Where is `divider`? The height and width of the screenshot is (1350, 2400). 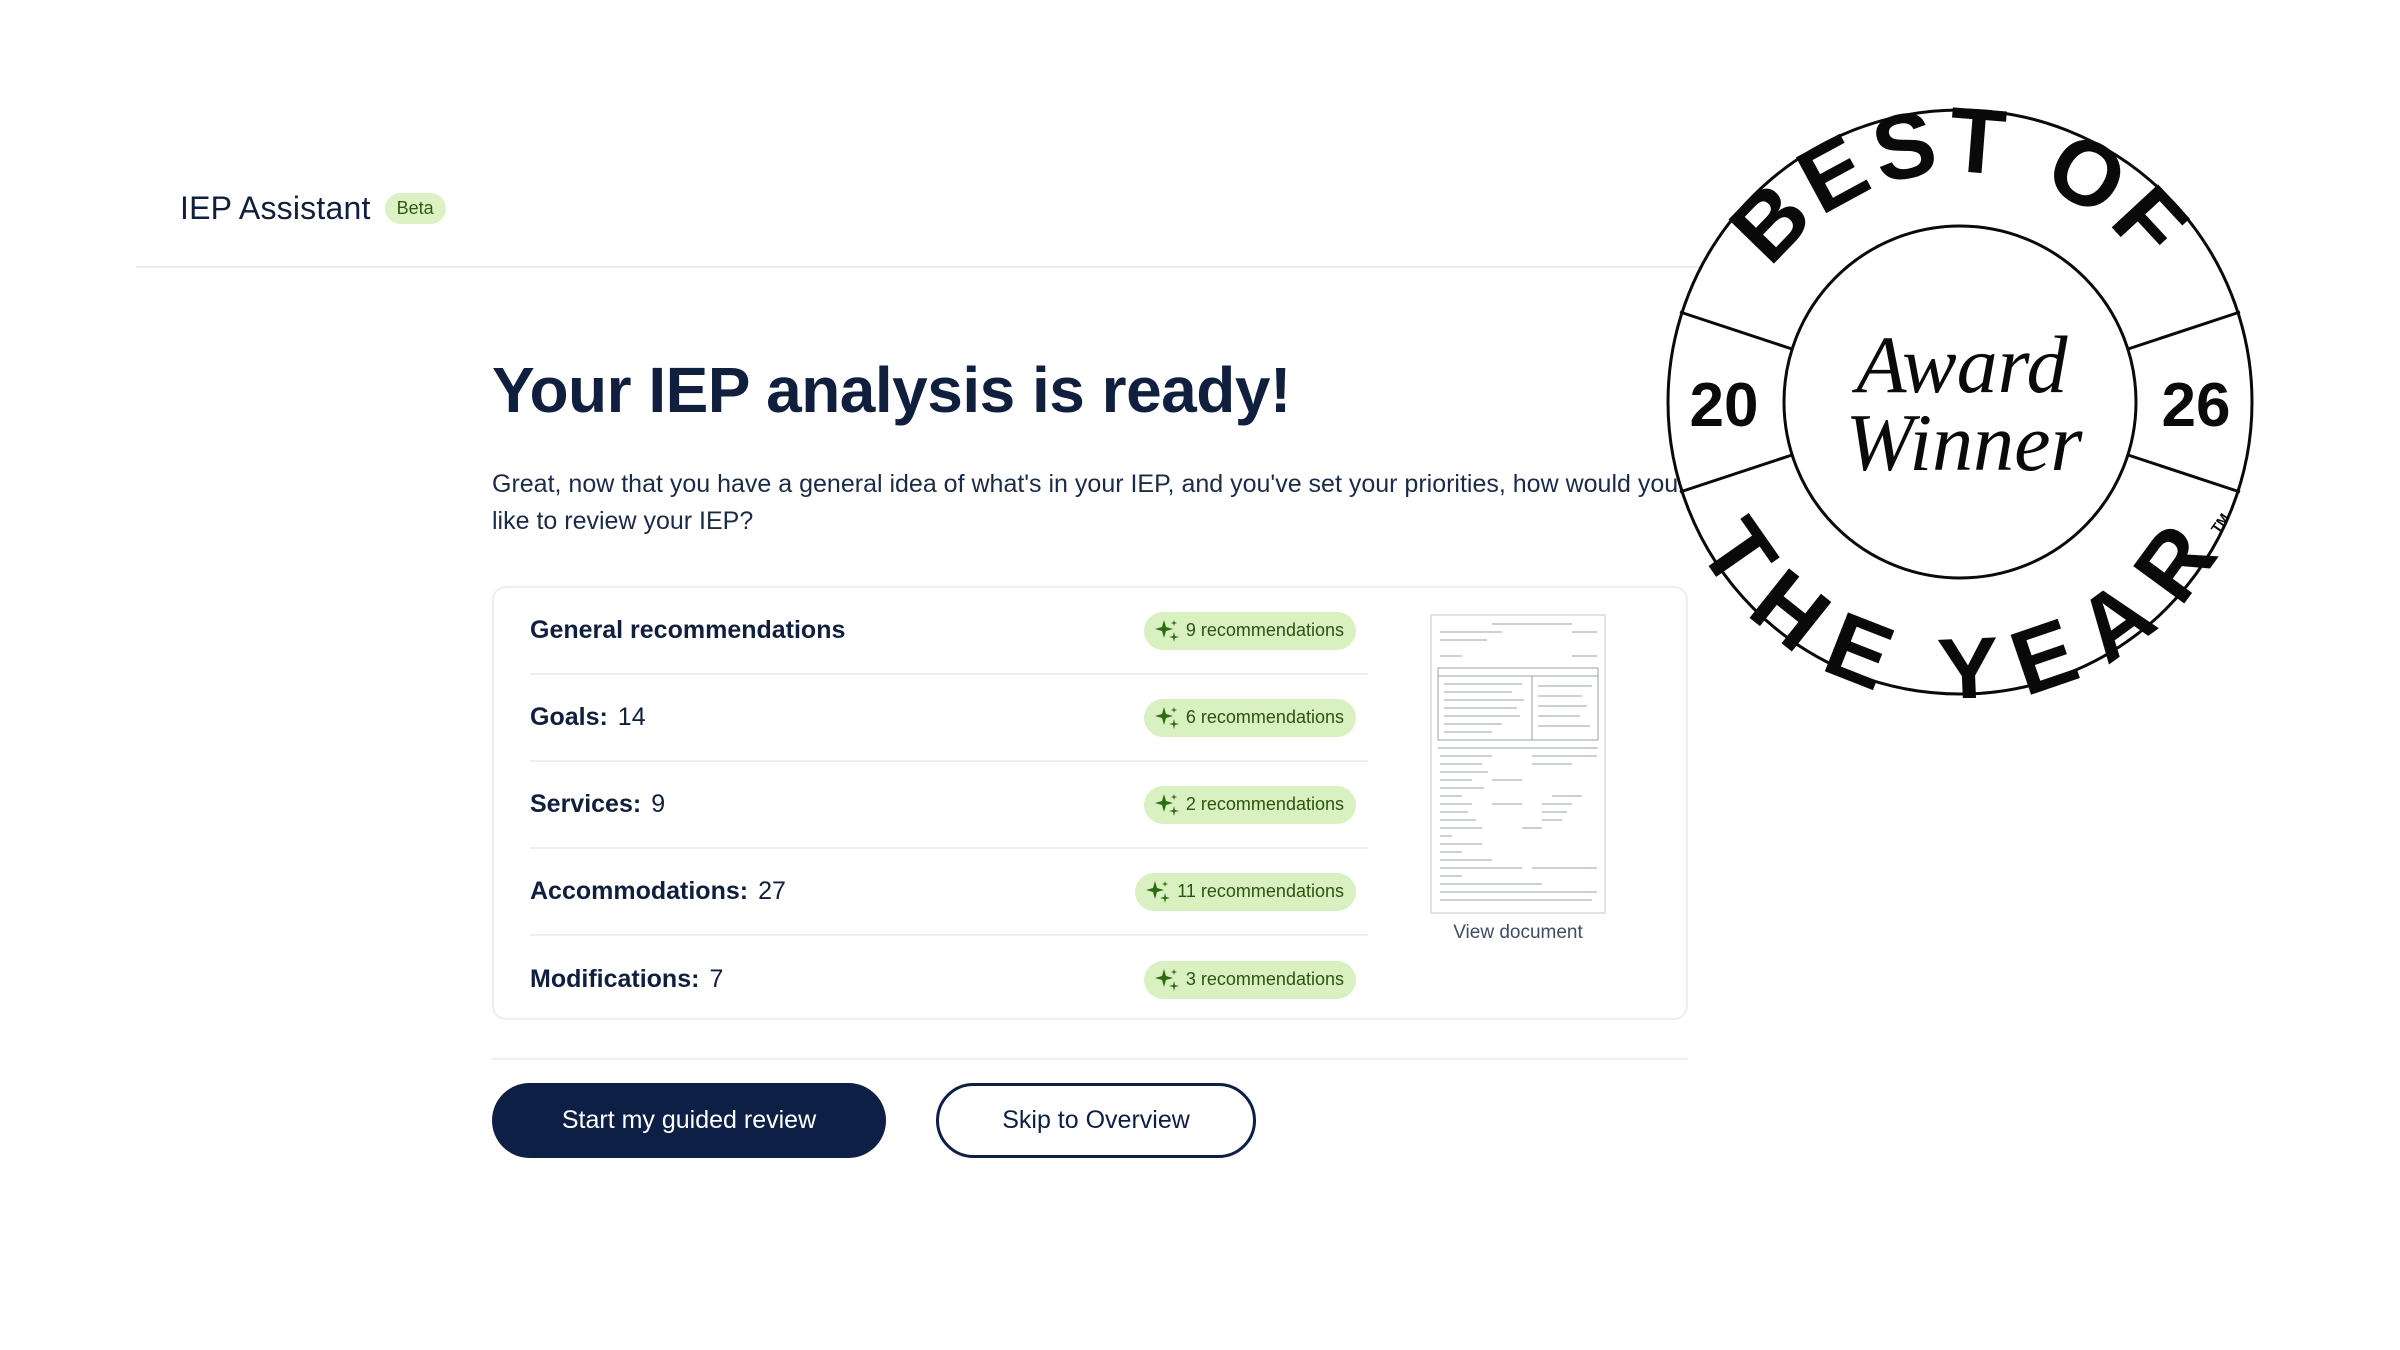 divider is located at coordinates (1090, 1059).